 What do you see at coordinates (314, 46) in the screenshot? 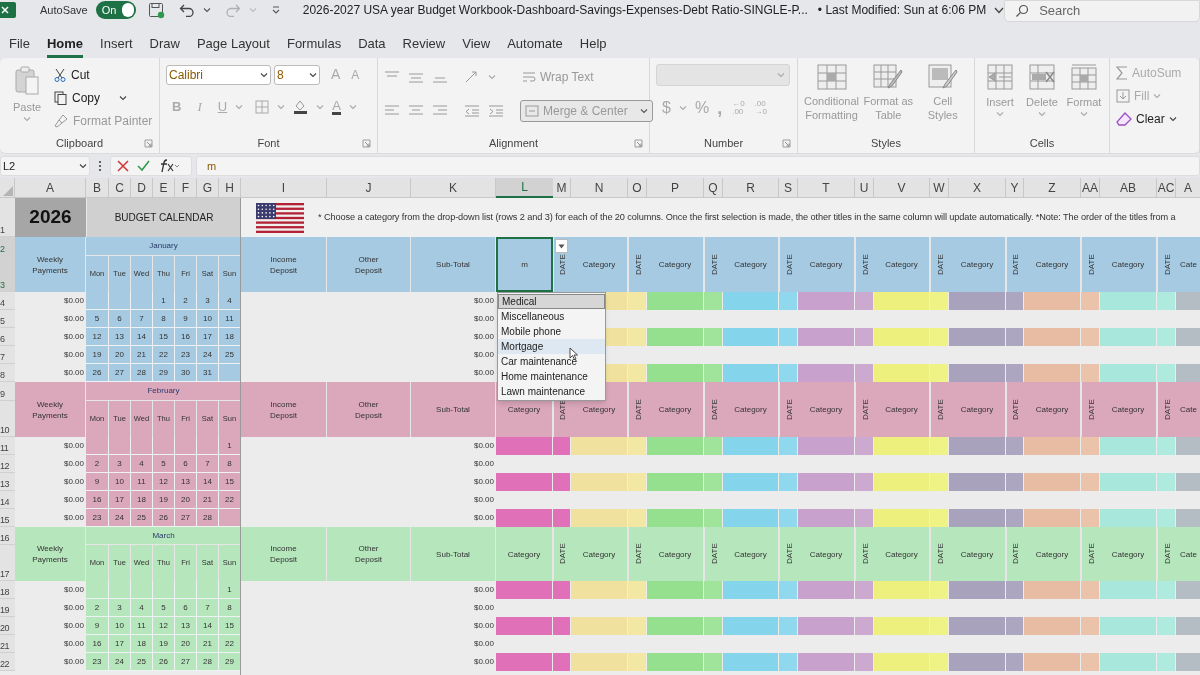
I see `menu-tab: Formulas` at bounding box center [314, 46].